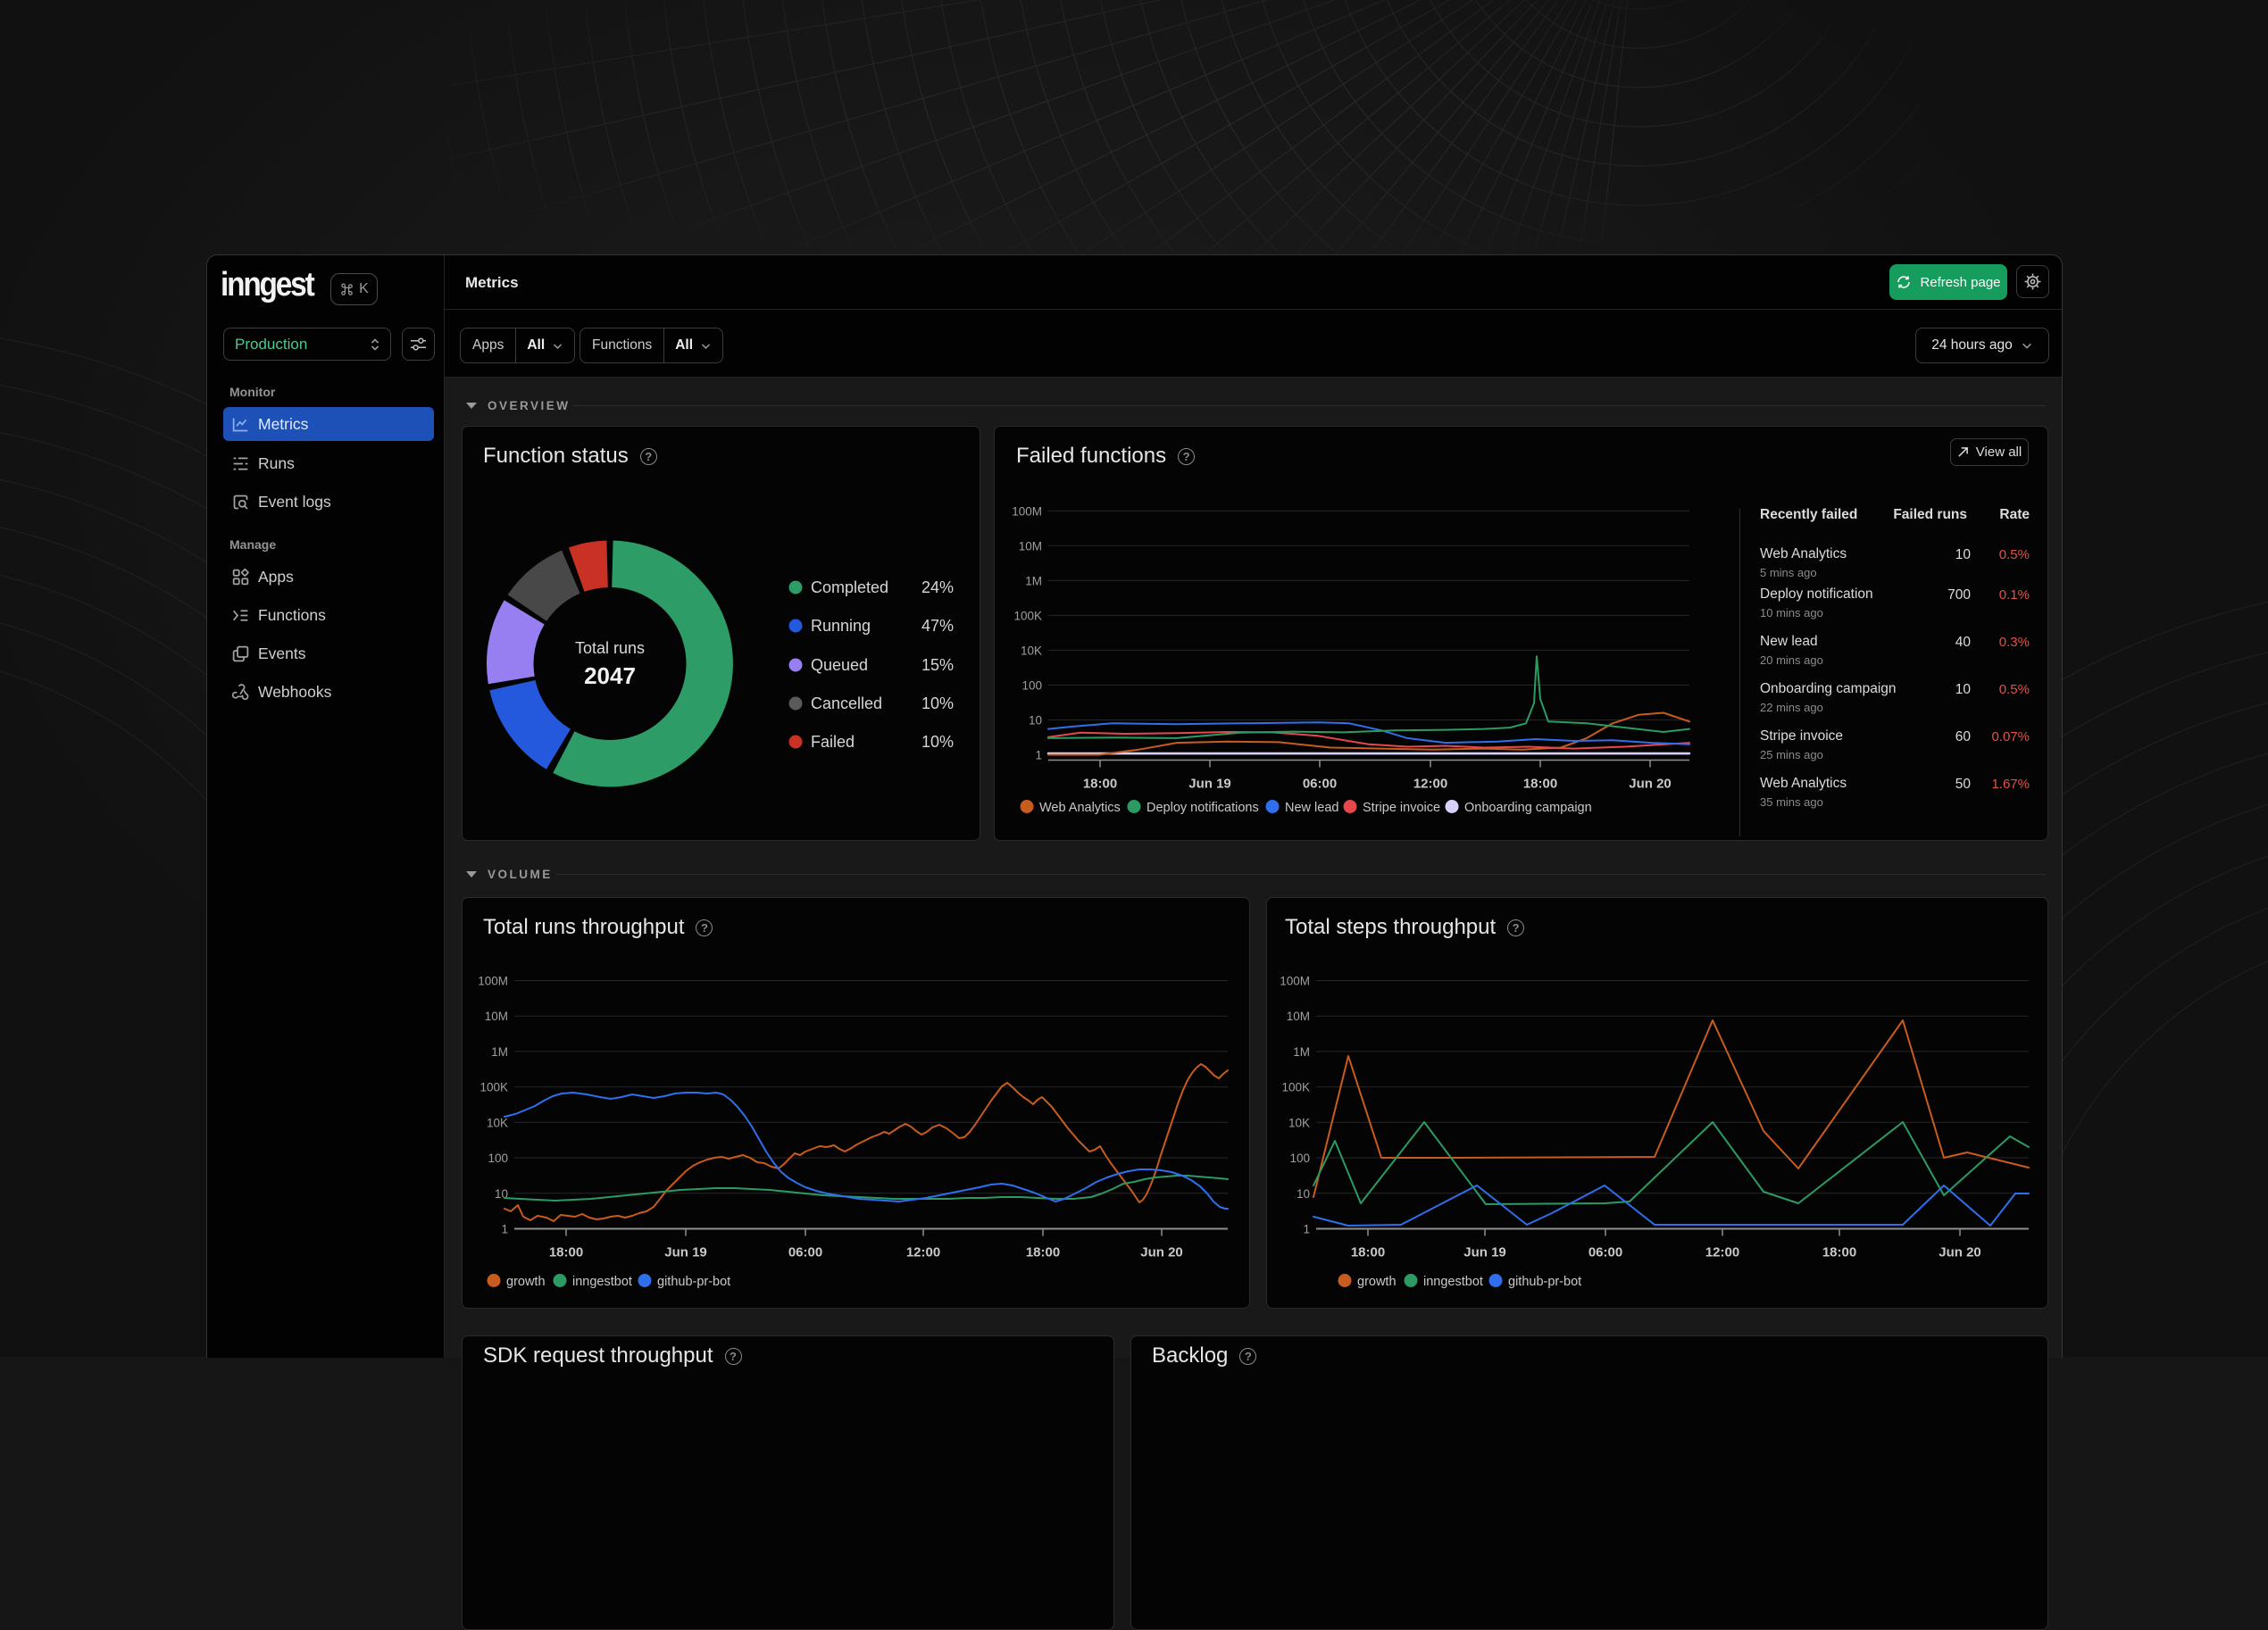 The height and width of the screenshot is (1630, 2268). I want to click on svg-text: Queued, so click(839, 665).